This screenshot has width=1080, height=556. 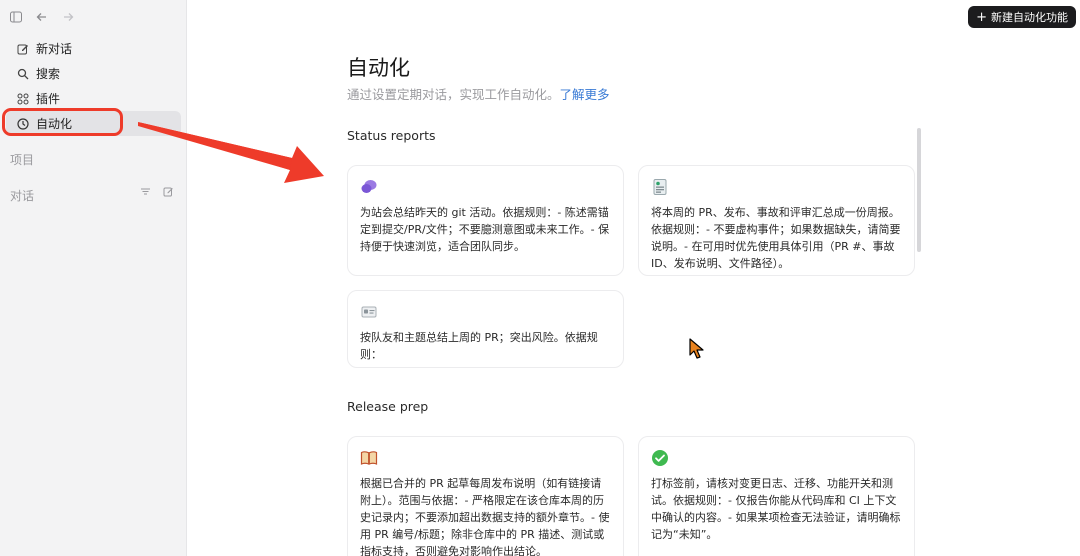 What do you see at coordinates (453, 94) in the screenshot?
I see `subtitle-text: 通过设置定期对话，实现工作自动化。` at bounding box center [453, 94].